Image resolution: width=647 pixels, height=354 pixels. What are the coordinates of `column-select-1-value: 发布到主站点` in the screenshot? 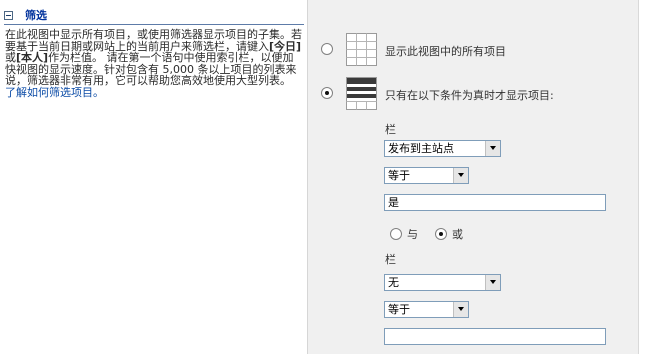 It's located at (421, 148).